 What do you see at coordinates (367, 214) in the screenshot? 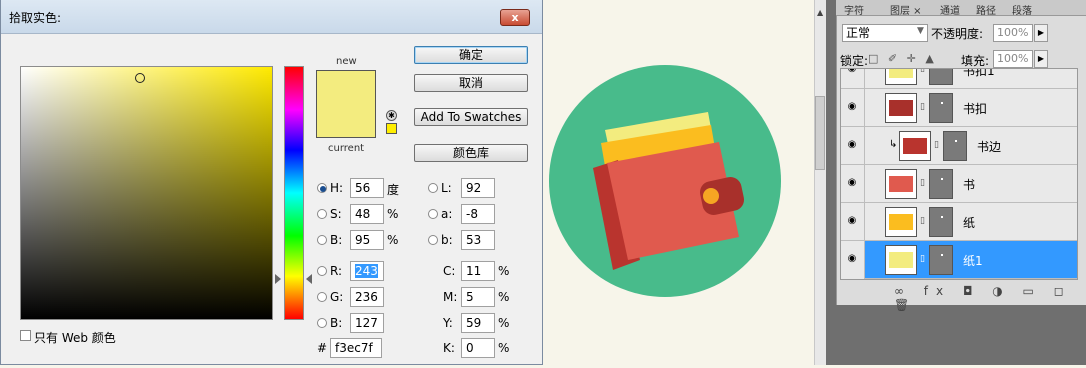
I see `field-s: 48` at bounding box center [367, 214].